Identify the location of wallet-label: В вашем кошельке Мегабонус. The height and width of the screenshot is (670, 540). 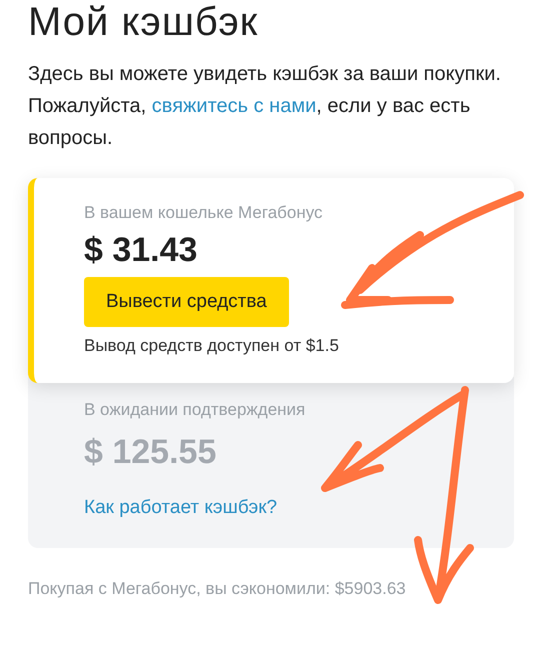
(204, 213).